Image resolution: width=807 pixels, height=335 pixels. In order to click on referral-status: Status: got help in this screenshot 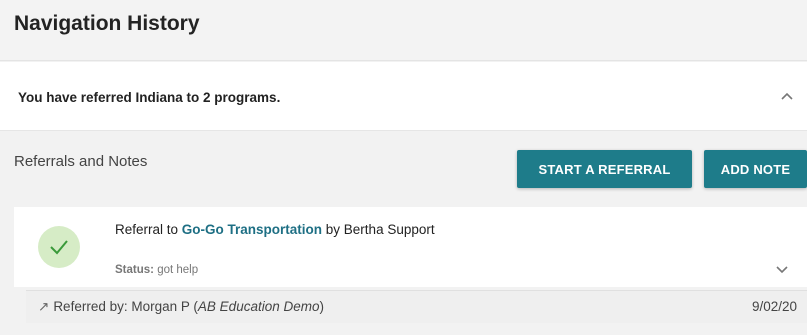, I will do `click(156, 270)`.